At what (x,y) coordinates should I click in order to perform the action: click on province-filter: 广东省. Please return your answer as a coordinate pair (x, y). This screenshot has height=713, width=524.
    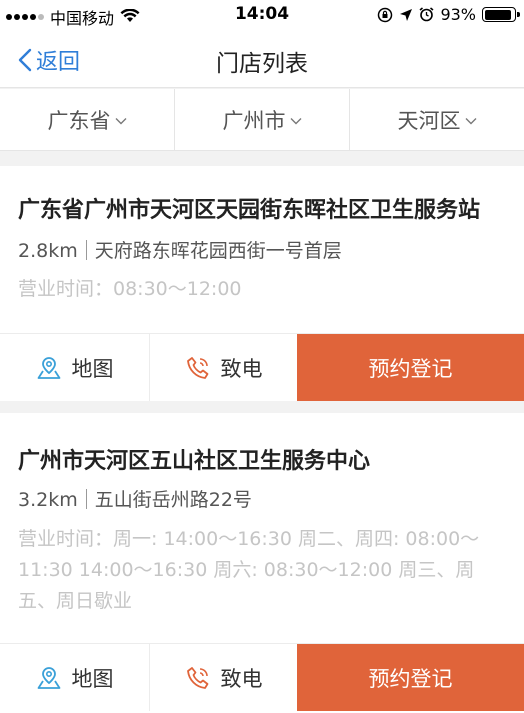
    Looking at the image, I should click on (87, 119).